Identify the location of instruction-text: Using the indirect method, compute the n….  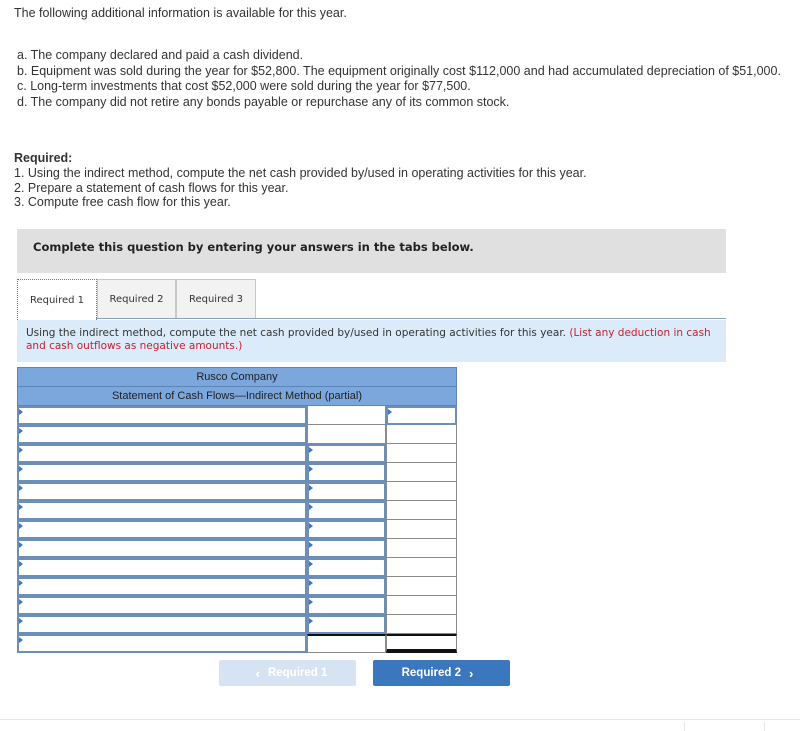
(296, 333).